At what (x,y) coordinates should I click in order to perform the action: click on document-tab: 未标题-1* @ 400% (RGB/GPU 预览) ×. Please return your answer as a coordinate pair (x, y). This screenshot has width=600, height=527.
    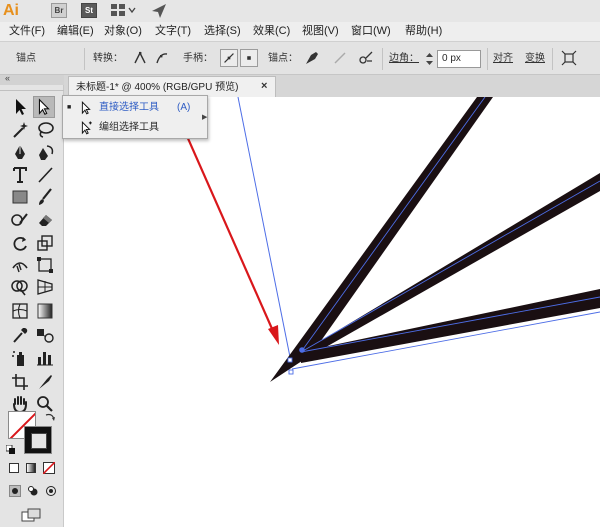
    Looking at the image, I should click on (172, 86).